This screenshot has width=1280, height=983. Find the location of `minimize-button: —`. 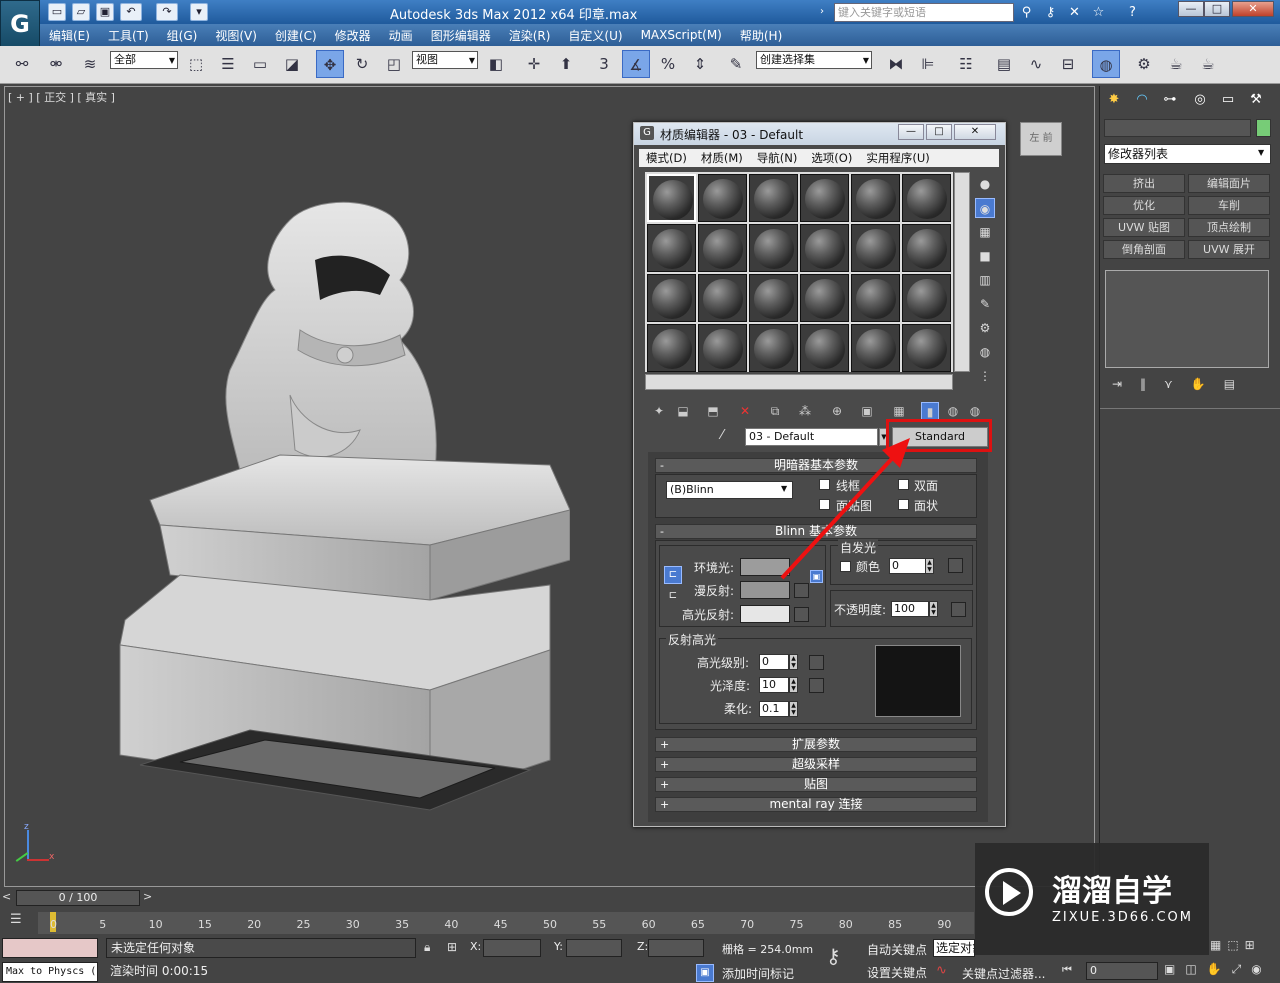

minimize-button: — is located at coordinates (1191, 9).